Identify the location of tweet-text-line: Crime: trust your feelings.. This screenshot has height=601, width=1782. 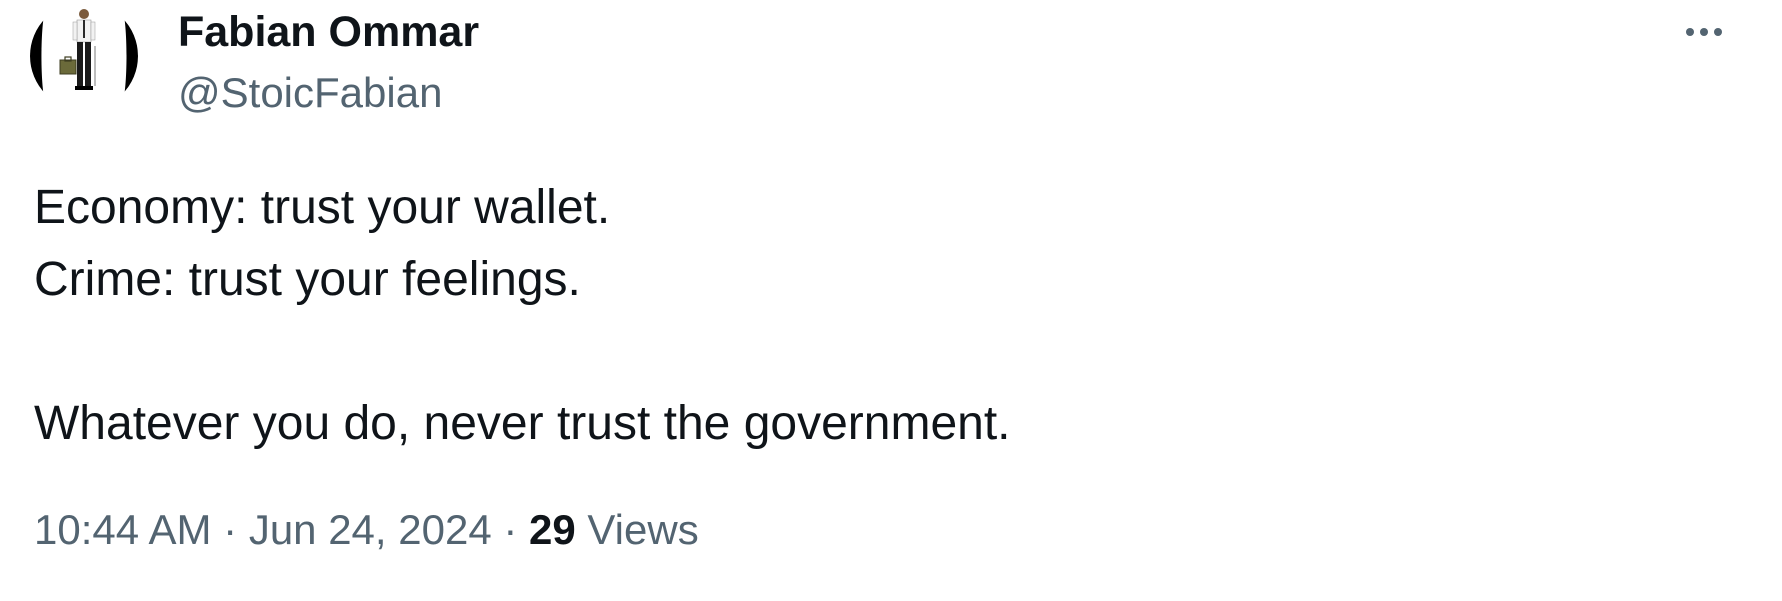
(307, 279).